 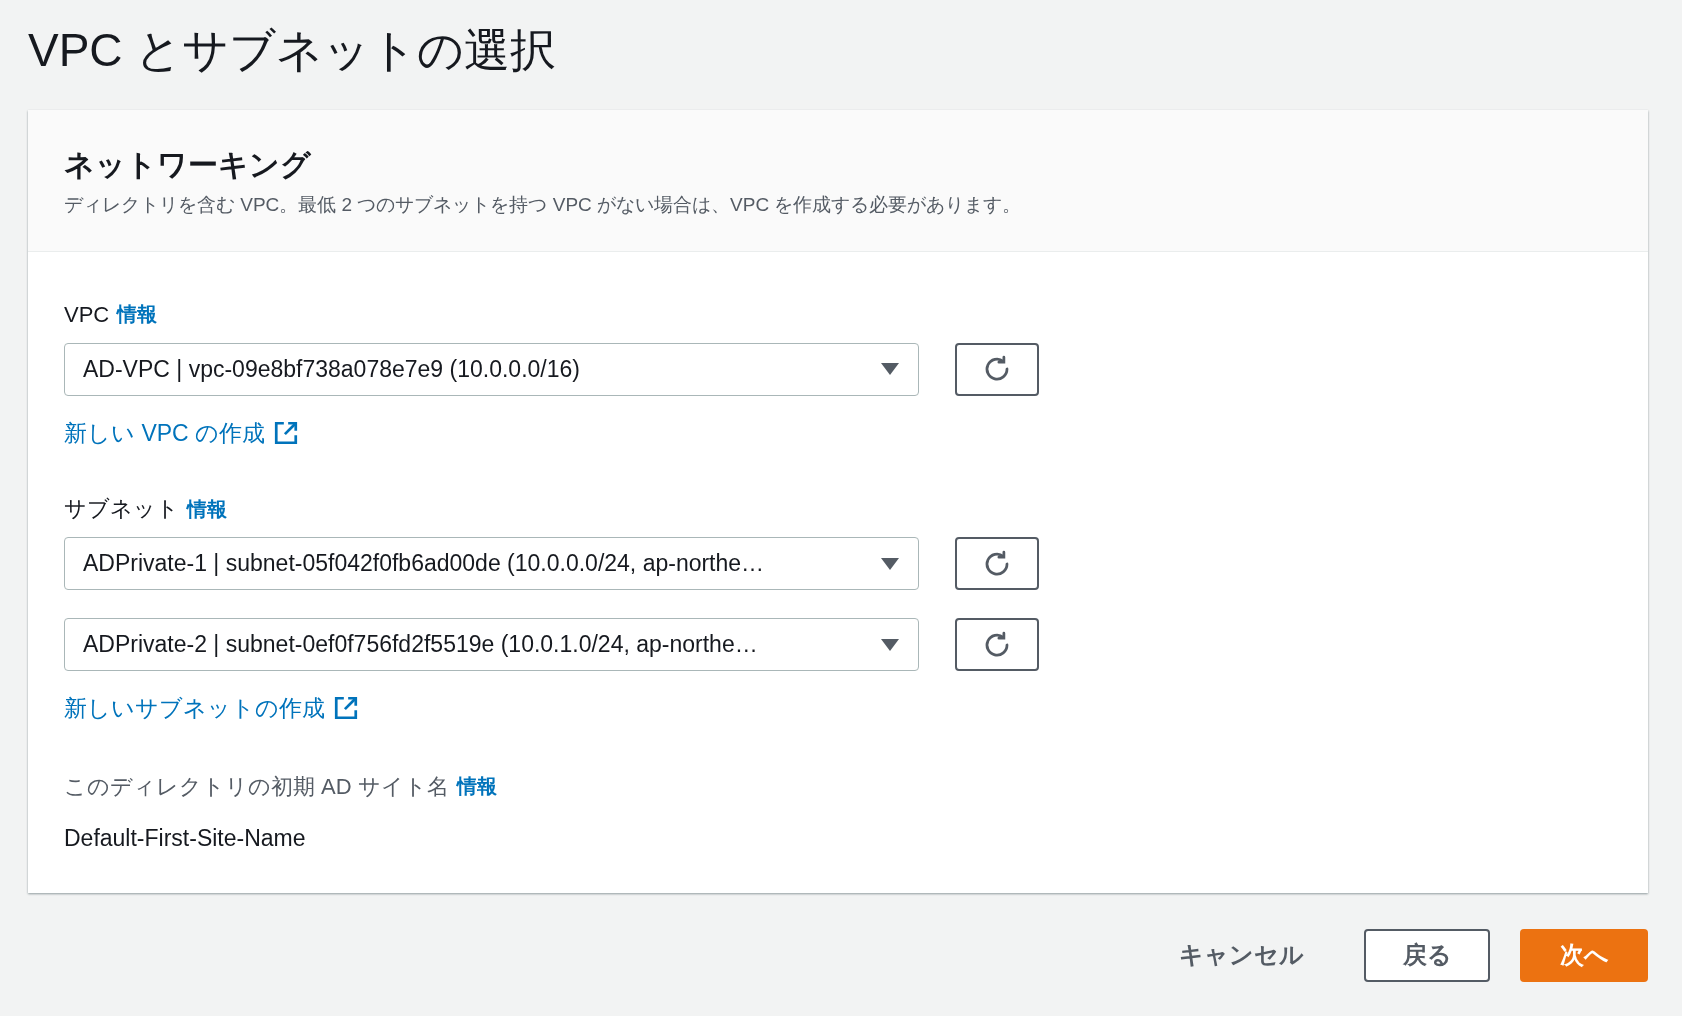 What do you see at coordinates (121, 509) in the screenshot?
I see `field-label: サブネット` at bounding box center [121, 509].